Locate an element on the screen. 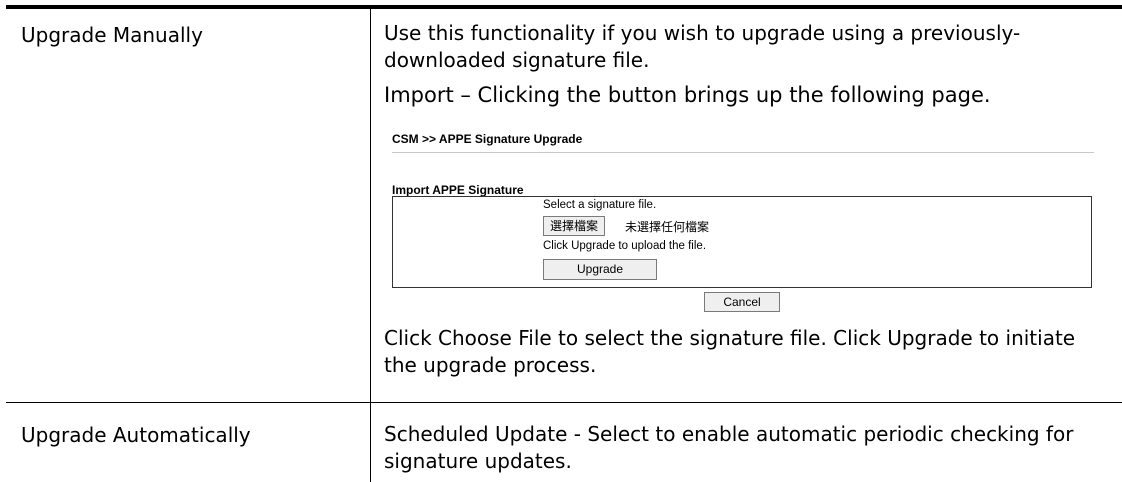 The height and width of the screenshot is (482, 1122). outro-text-1: Click is located at coordinates (411, 338).